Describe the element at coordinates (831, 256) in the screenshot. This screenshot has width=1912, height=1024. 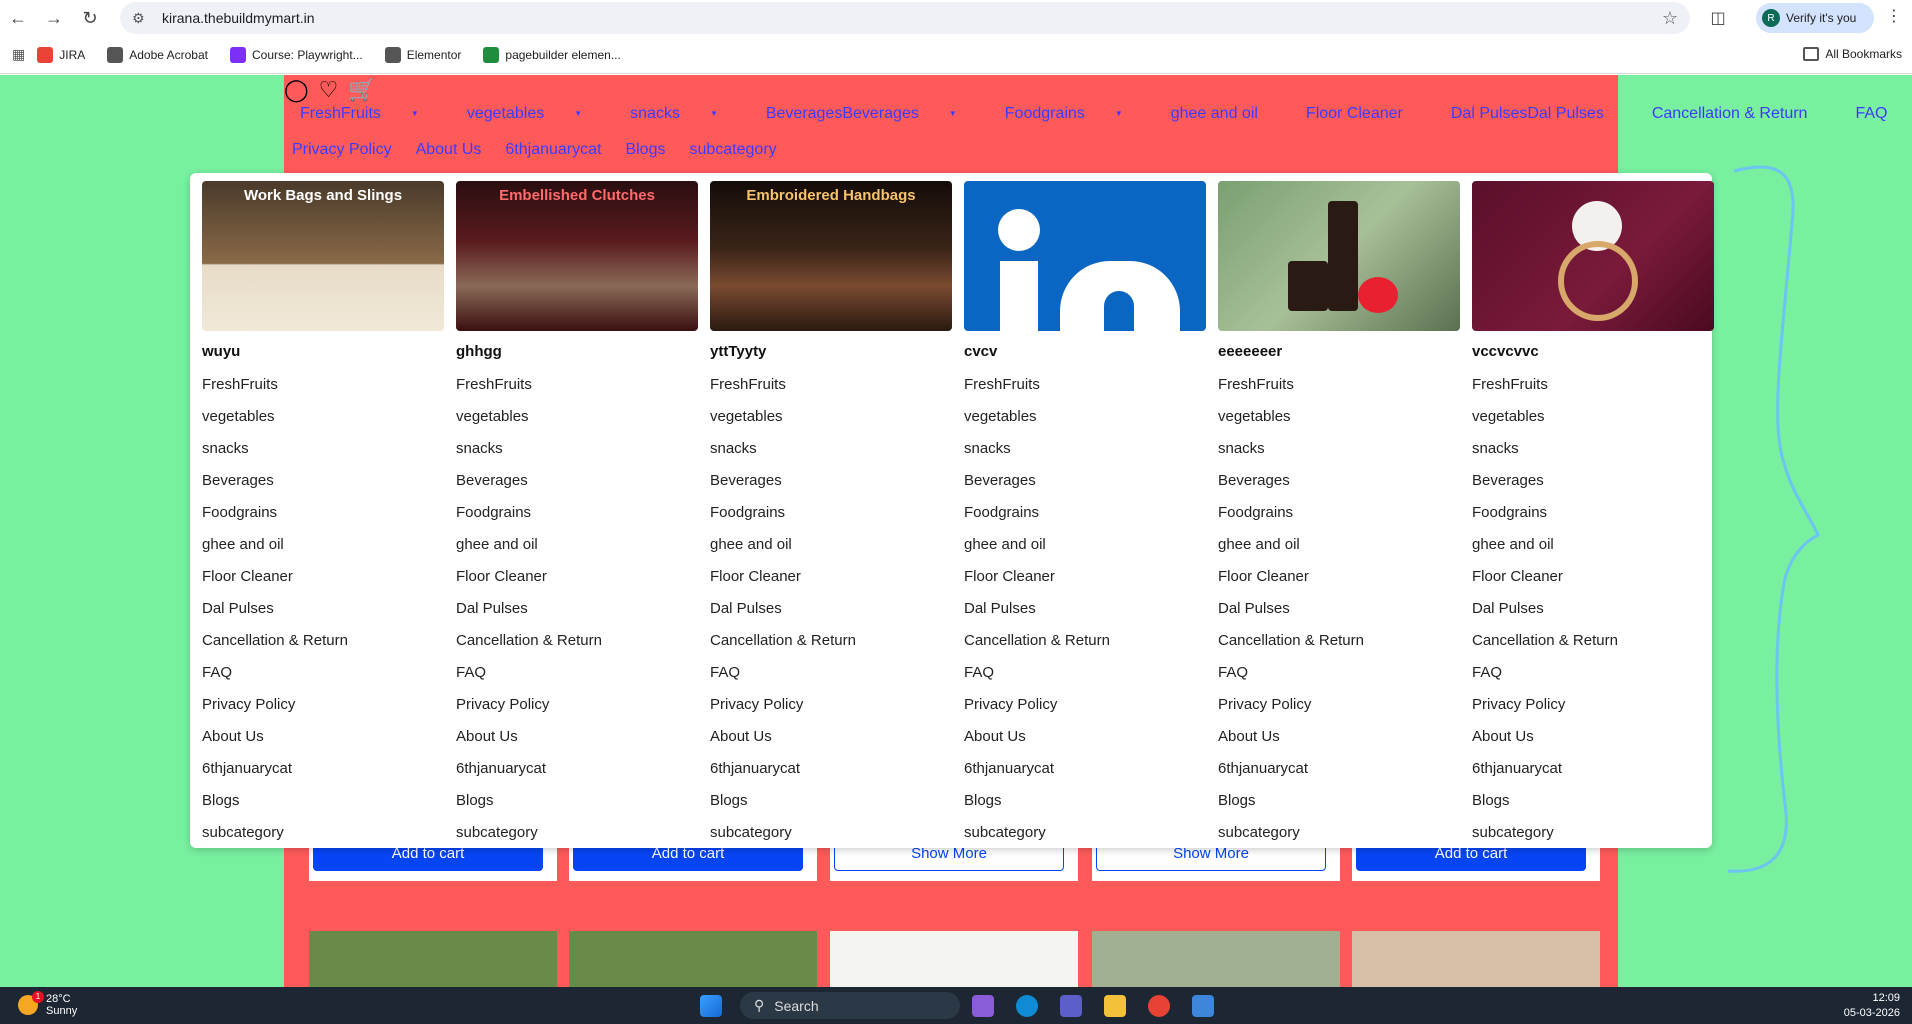
I see `category-image: Embroidered Handbags` at that location.